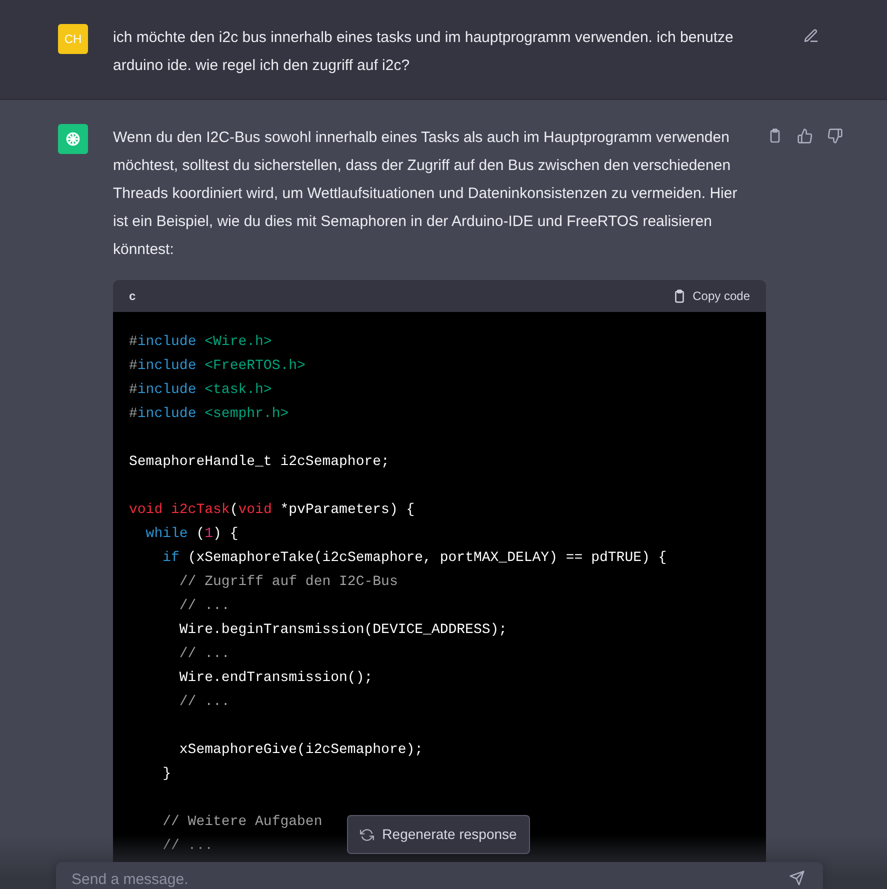 The width and height of the screenshot is (887, 889). Describe the element at coordinates (217, 366) in the screenshot. I see `code-line: #include <FreeRTOS.h>` at that location.